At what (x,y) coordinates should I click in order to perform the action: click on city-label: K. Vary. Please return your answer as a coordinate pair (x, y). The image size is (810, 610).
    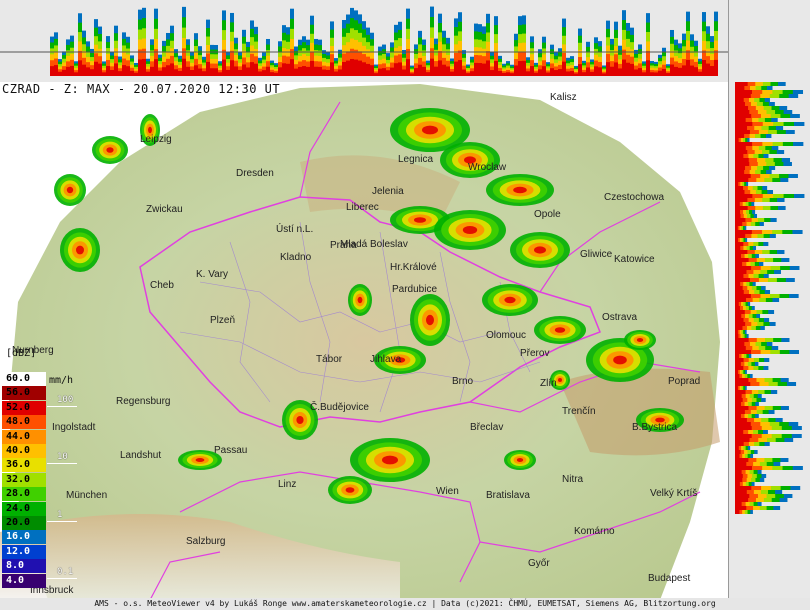
    Looking at the image, I should click on (212, 274).